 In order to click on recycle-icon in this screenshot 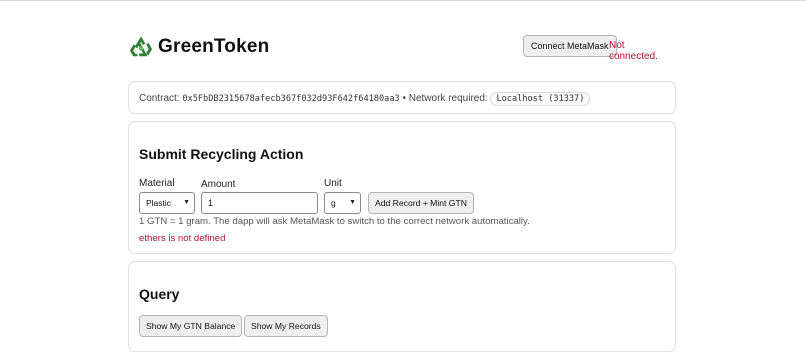, I will do `click(141, 46)`.